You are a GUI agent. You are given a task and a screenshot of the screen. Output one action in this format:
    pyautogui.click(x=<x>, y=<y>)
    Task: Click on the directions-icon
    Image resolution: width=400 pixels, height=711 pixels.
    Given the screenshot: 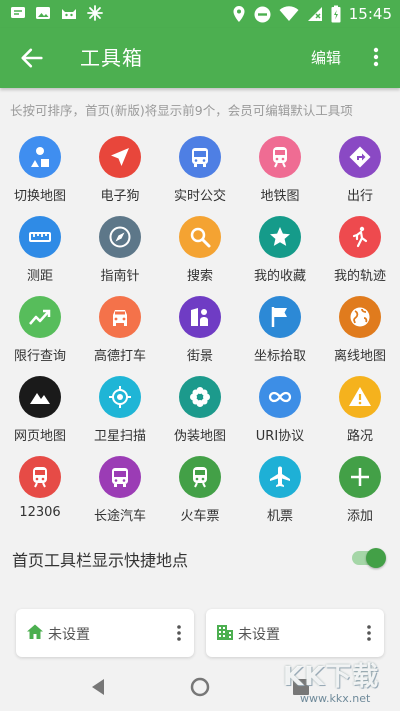 What is the action you would take?
    pyautogui.click(x=360, y=157)
    